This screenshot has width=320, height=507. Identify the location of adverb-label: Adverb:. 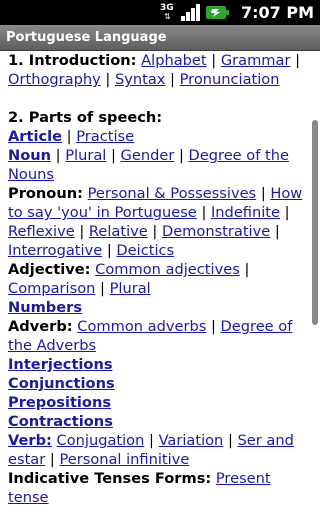
(40, 326).